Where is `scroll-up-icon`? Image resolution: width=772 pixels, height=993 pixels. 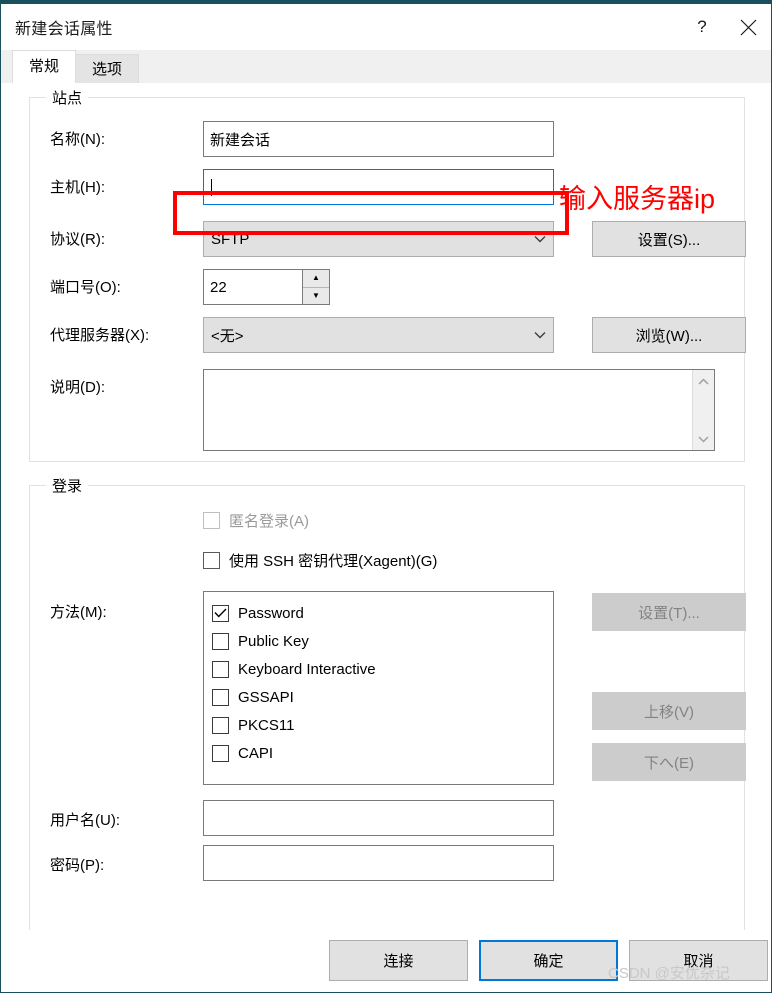 scroll-up-icon is located at coordinates (703, 381).